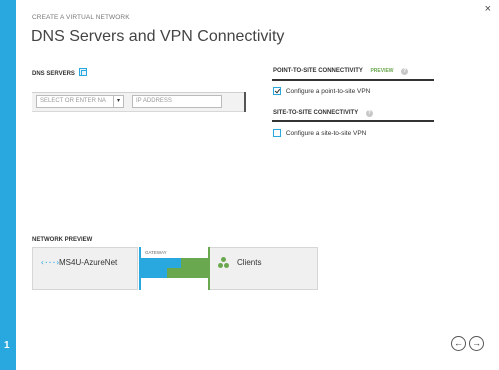  I want to click on virtual-network-icon: ‹···›, so click(50, 262).